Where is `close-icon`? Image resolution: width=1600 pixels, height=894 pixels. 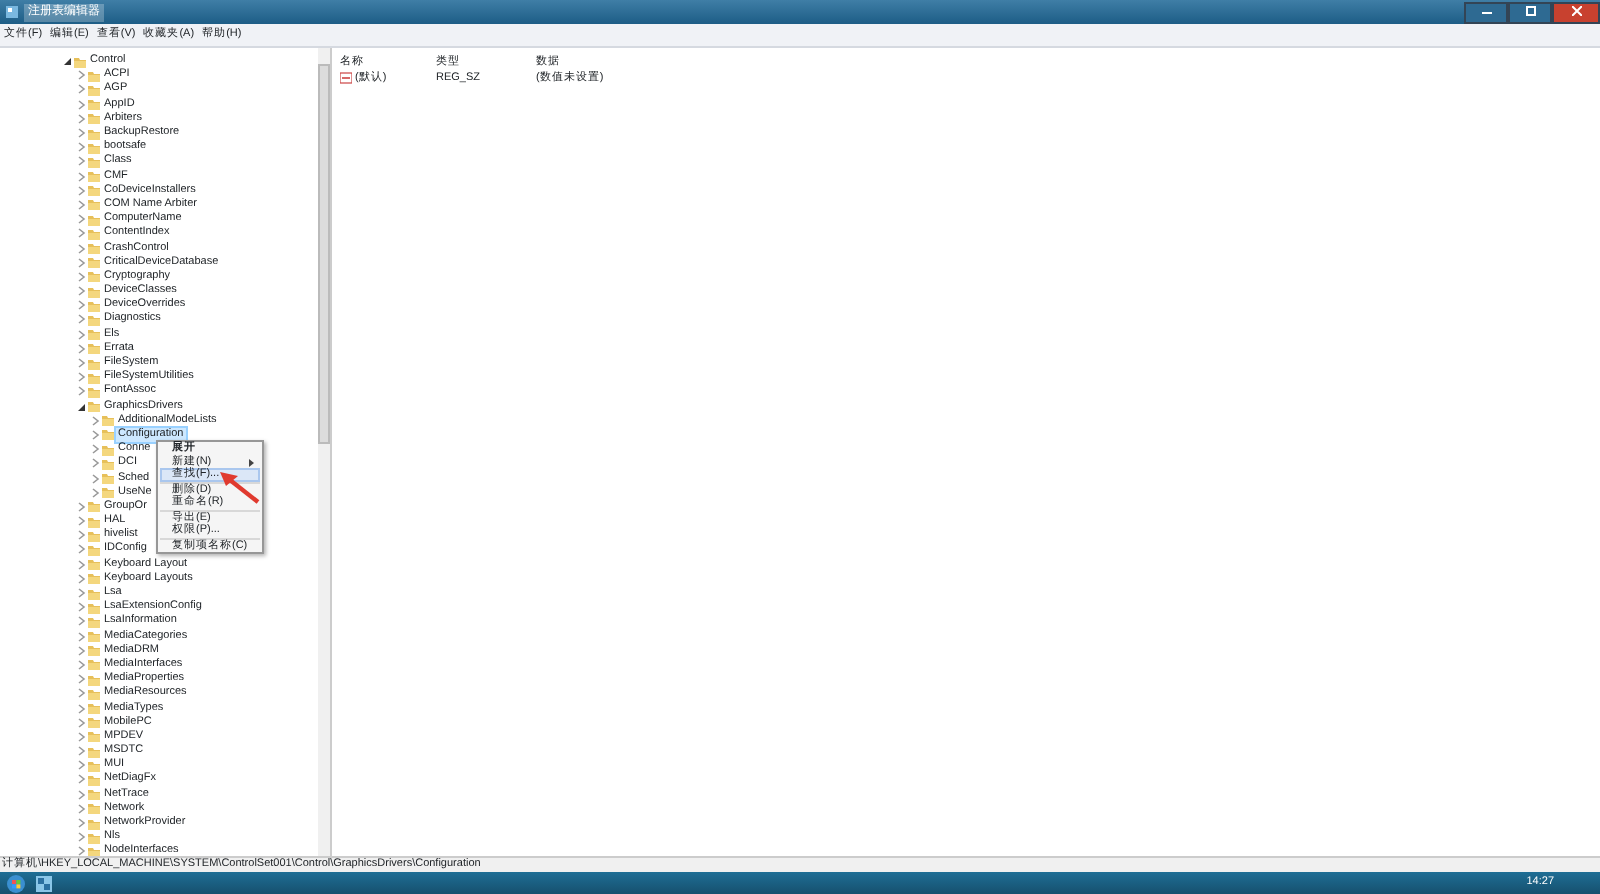 close-icon is located at coordinates (1576, 11).